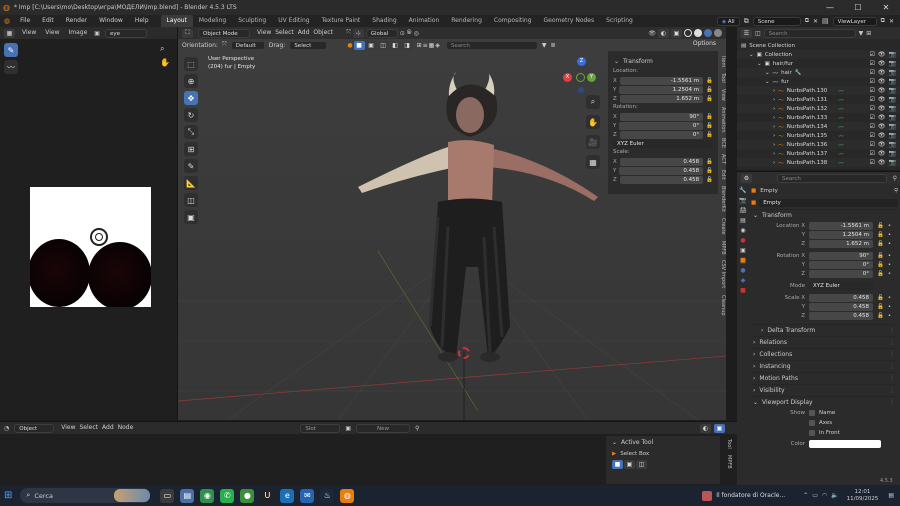 The width and height of the screenshot is (900, 506). What do you see at coordinates (617, 464) in the screenshot?
I see `mode-set-icon: ■` at bounding box center [617, 464].